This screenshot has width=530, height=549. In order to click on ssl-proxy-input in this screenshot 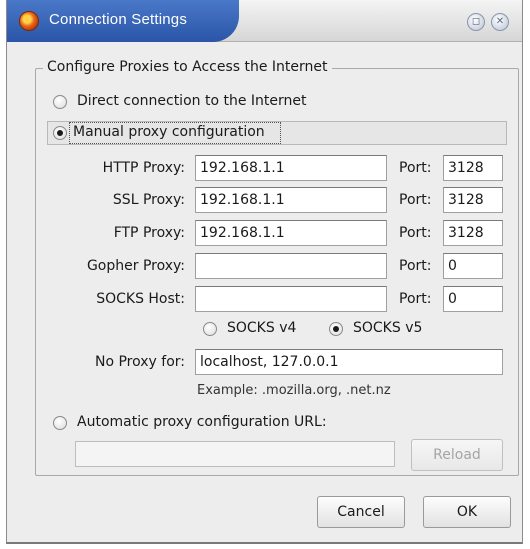, I will do `click(291, 200)`.